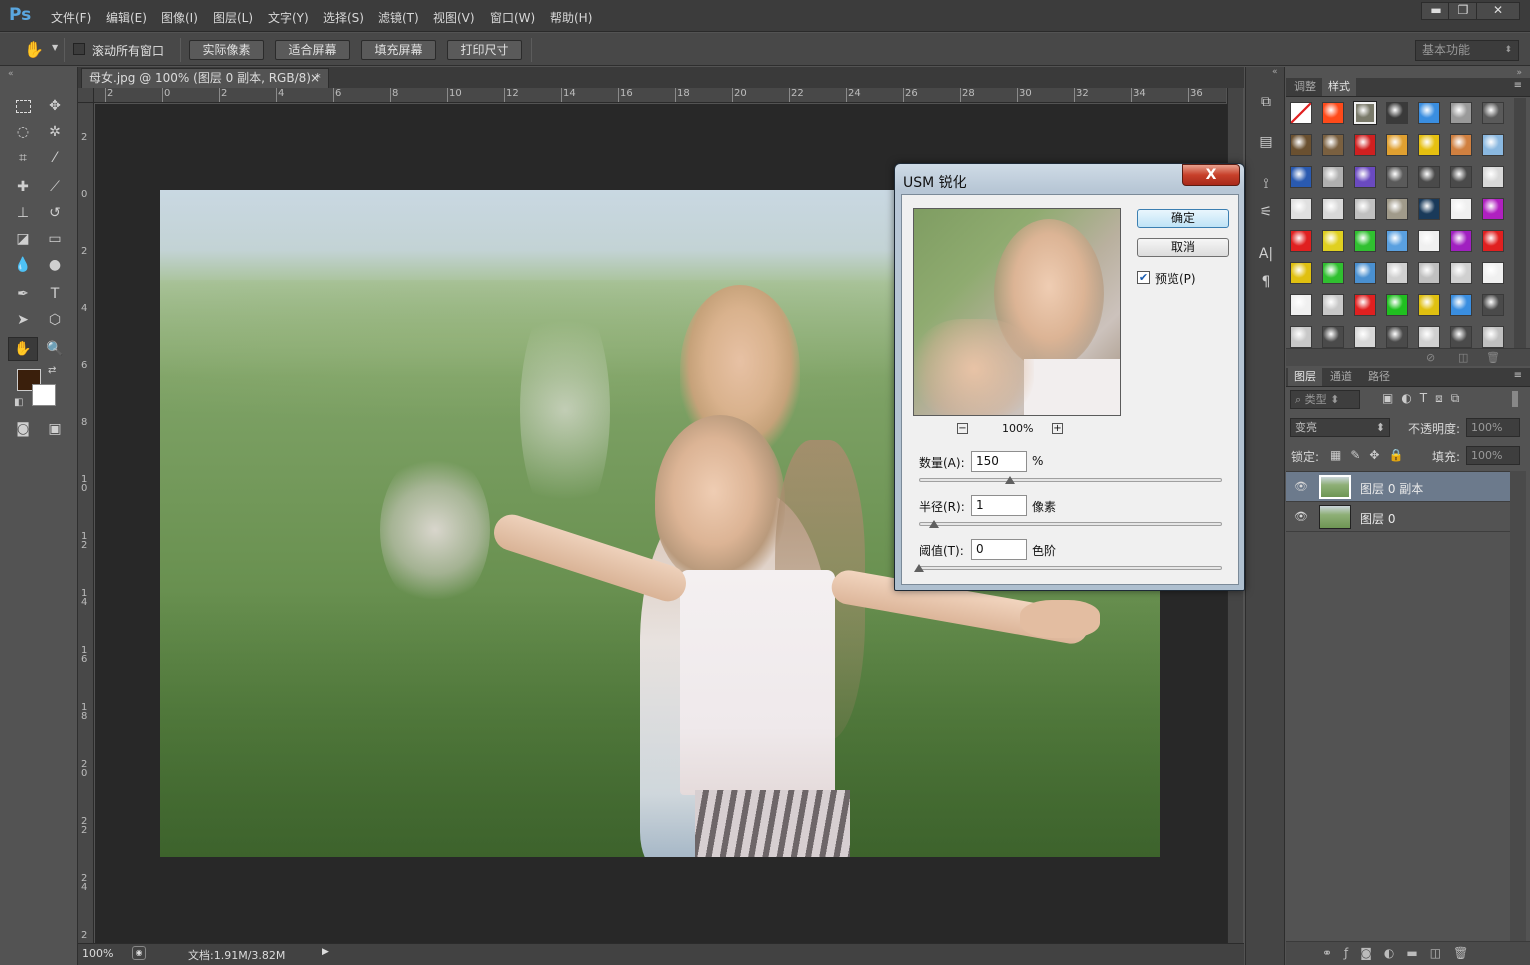  What do you see at coordinates (1143, 277) in the screenshot?
I see `preview-checkbox: ✔` at bounding box center [1143, 277].